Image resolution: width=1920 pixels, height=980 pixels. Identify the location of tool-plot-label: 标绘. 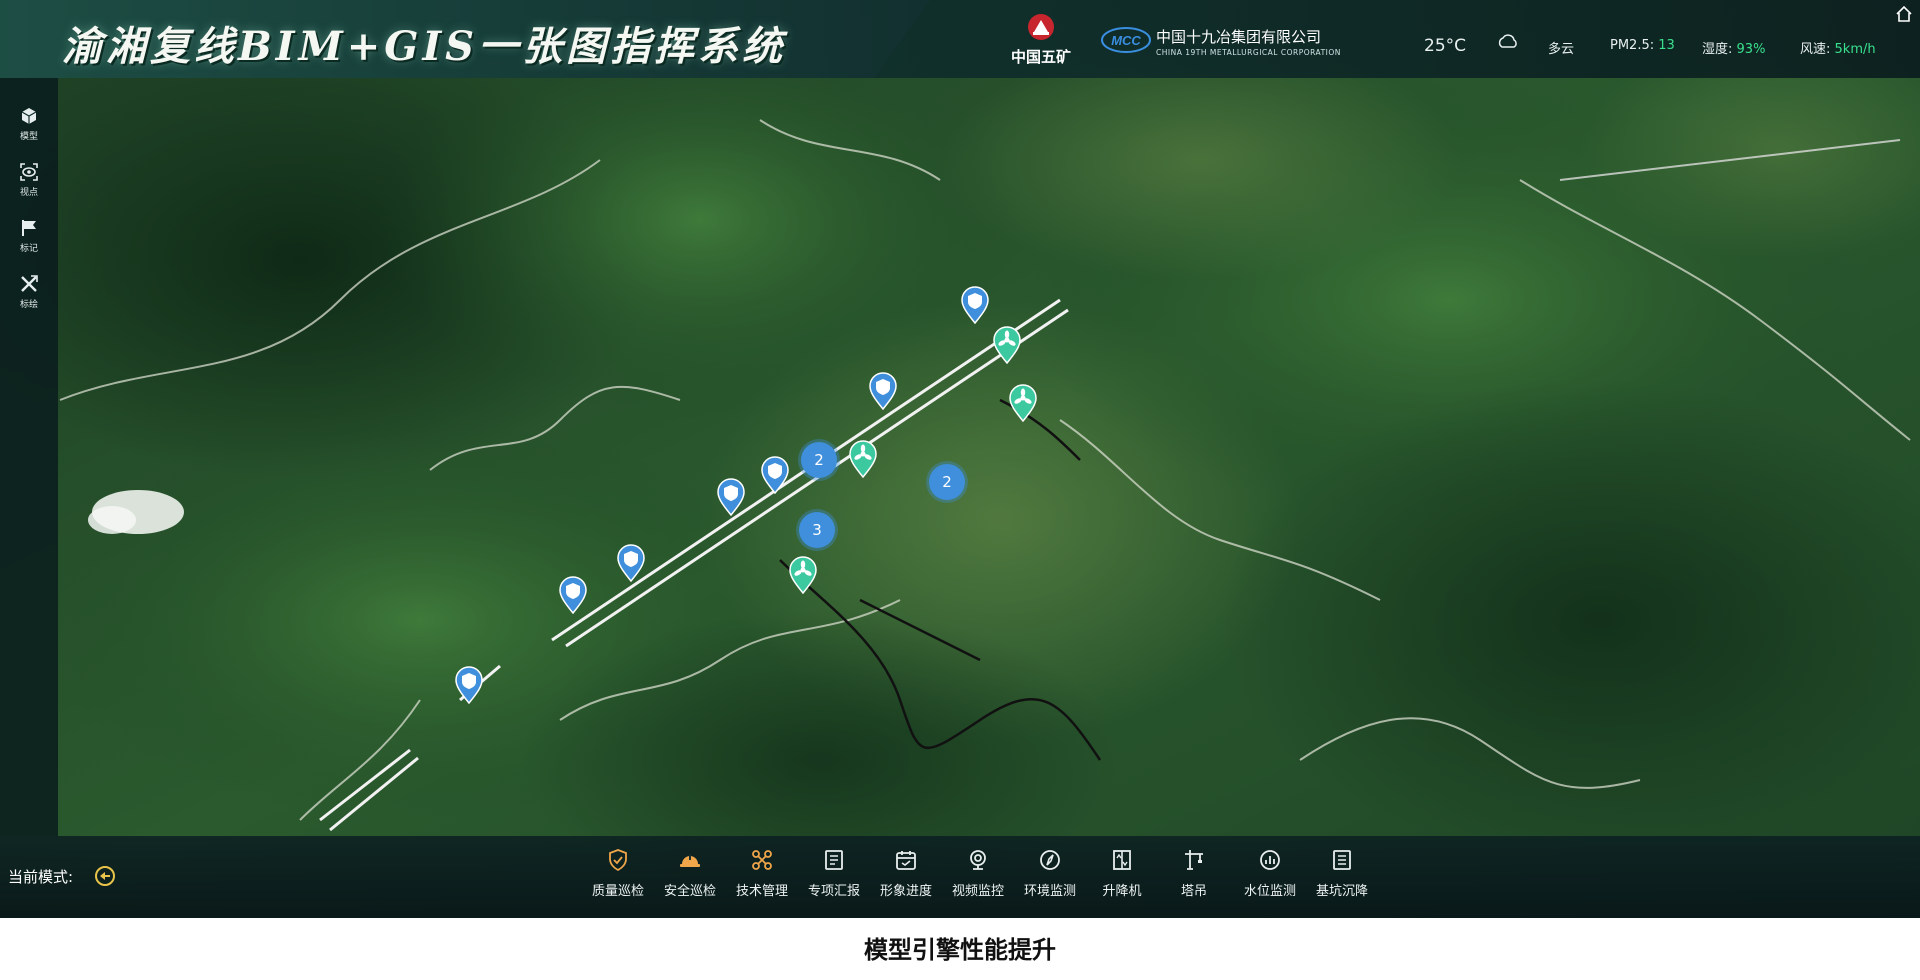
(28, 305).